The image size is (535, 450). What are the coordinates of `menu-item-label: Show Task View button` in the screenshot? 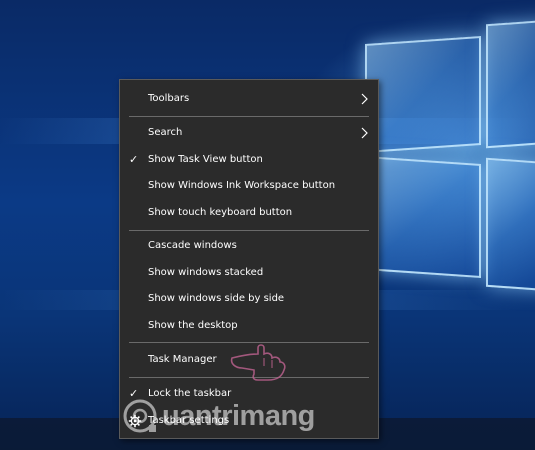 It's located at (205, 159).